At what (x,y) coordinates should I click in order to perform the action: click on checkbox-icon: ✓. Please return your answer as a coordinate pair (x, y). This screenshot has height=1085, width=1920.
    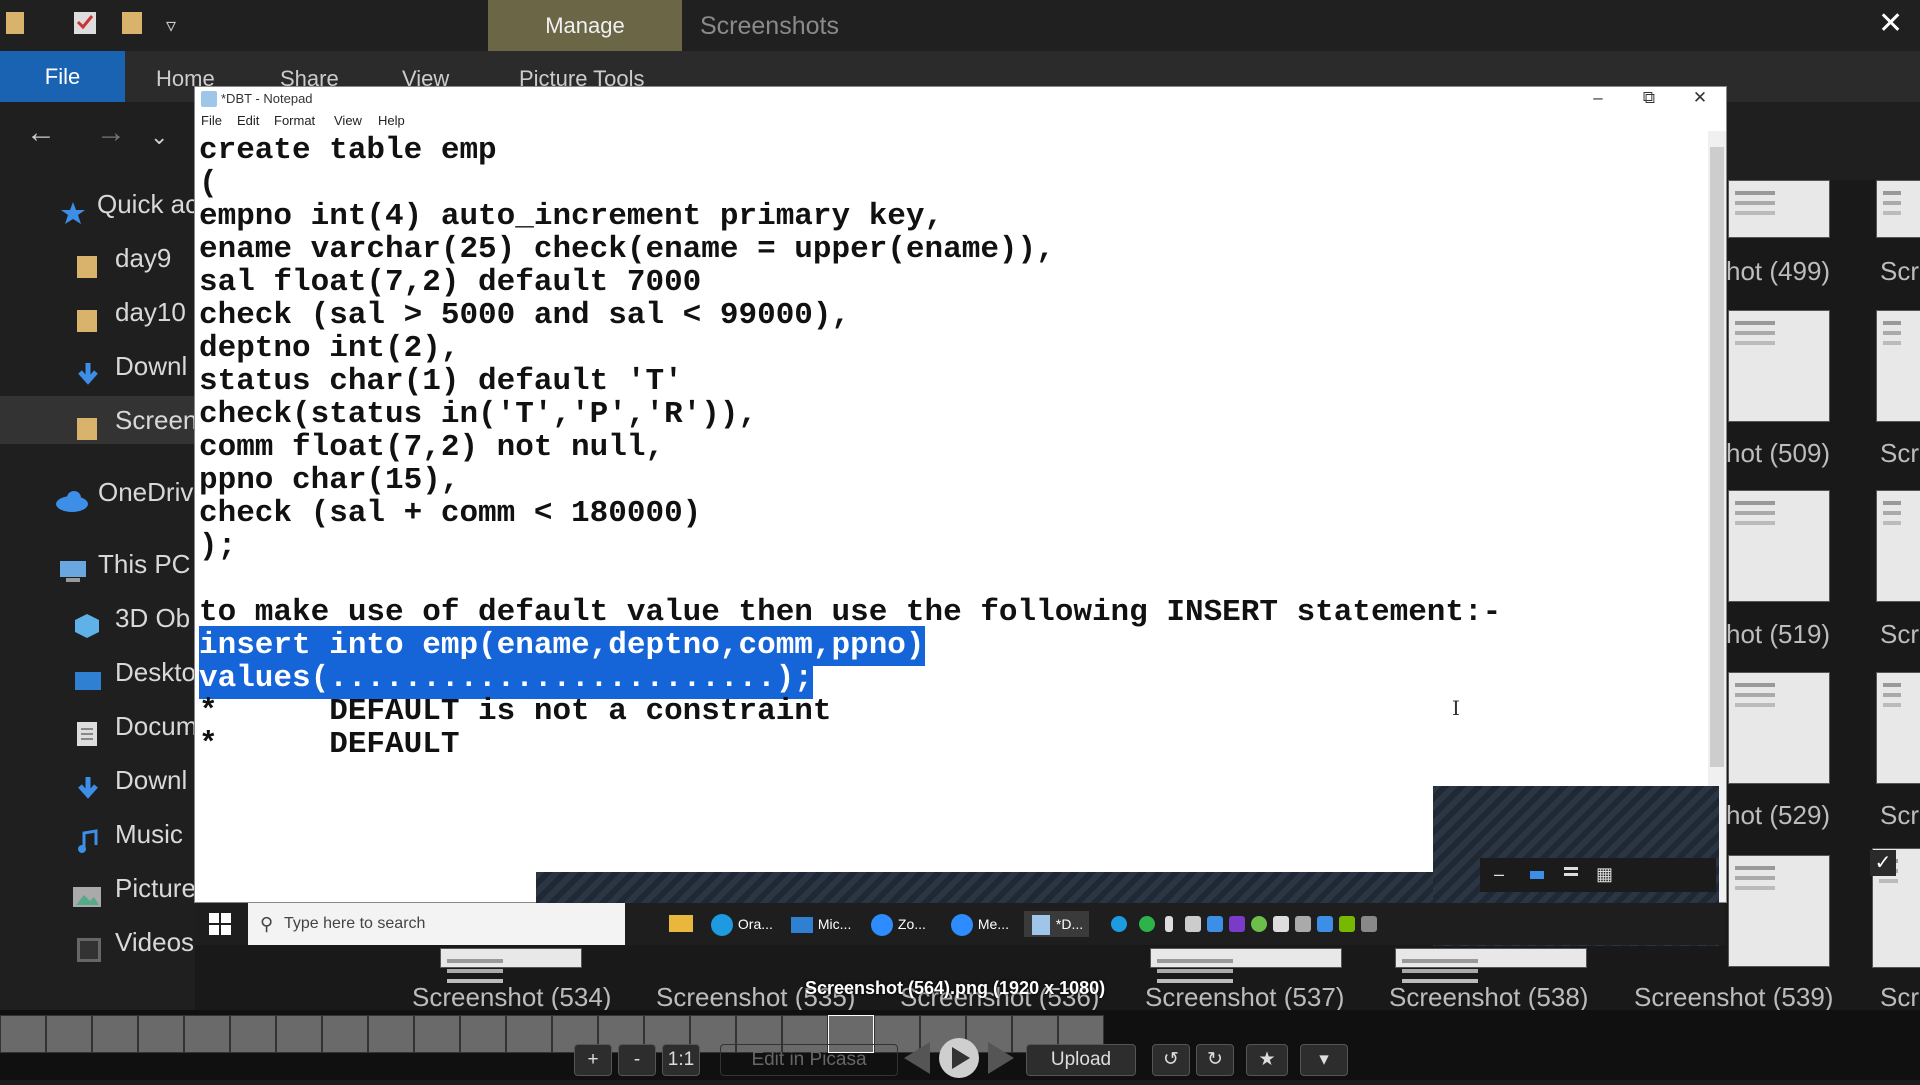
    Looking at the image, I should click on (1883, 863).